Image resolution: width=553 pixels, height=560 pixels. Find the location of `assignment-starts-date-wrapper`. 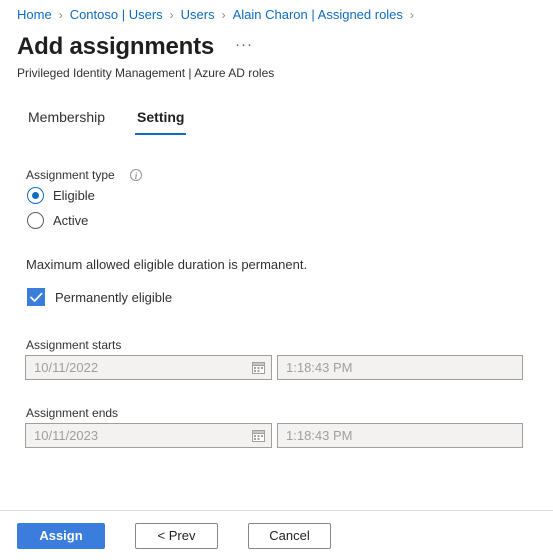

assignment-starts-date-wrapper is located at coordinates (148, 367).